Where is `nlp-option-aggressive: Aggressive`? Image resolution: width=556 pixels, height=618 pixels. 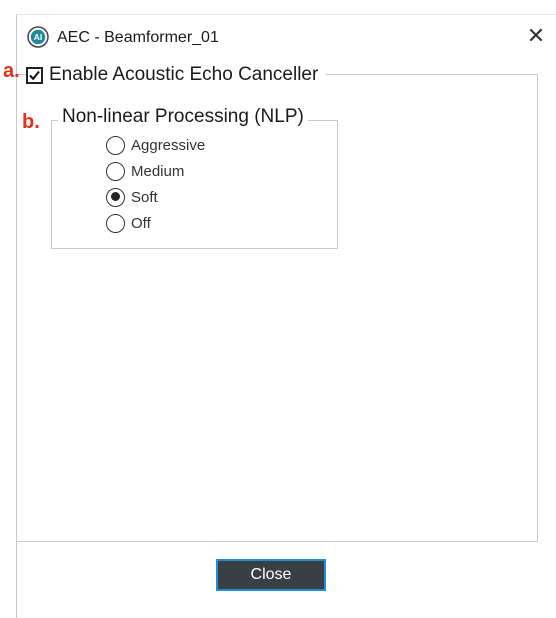 nlp-option-aggressive: Aggressive is located at coordinates (155, 145).